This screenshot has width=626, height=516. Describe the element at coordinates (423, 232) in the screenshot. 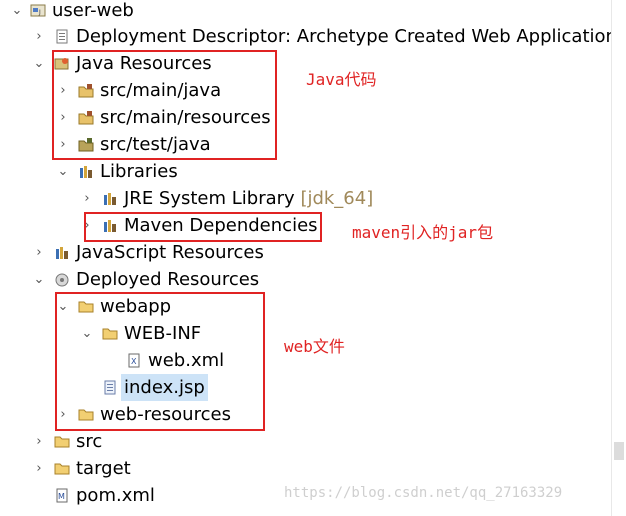

I see `annotation-maven-jars: maven引入的jar包` at that location.